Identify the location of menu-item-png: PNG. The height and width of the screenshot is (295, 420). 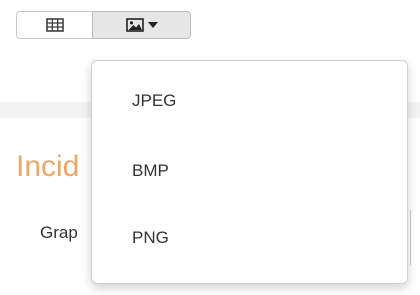
(249, 238).